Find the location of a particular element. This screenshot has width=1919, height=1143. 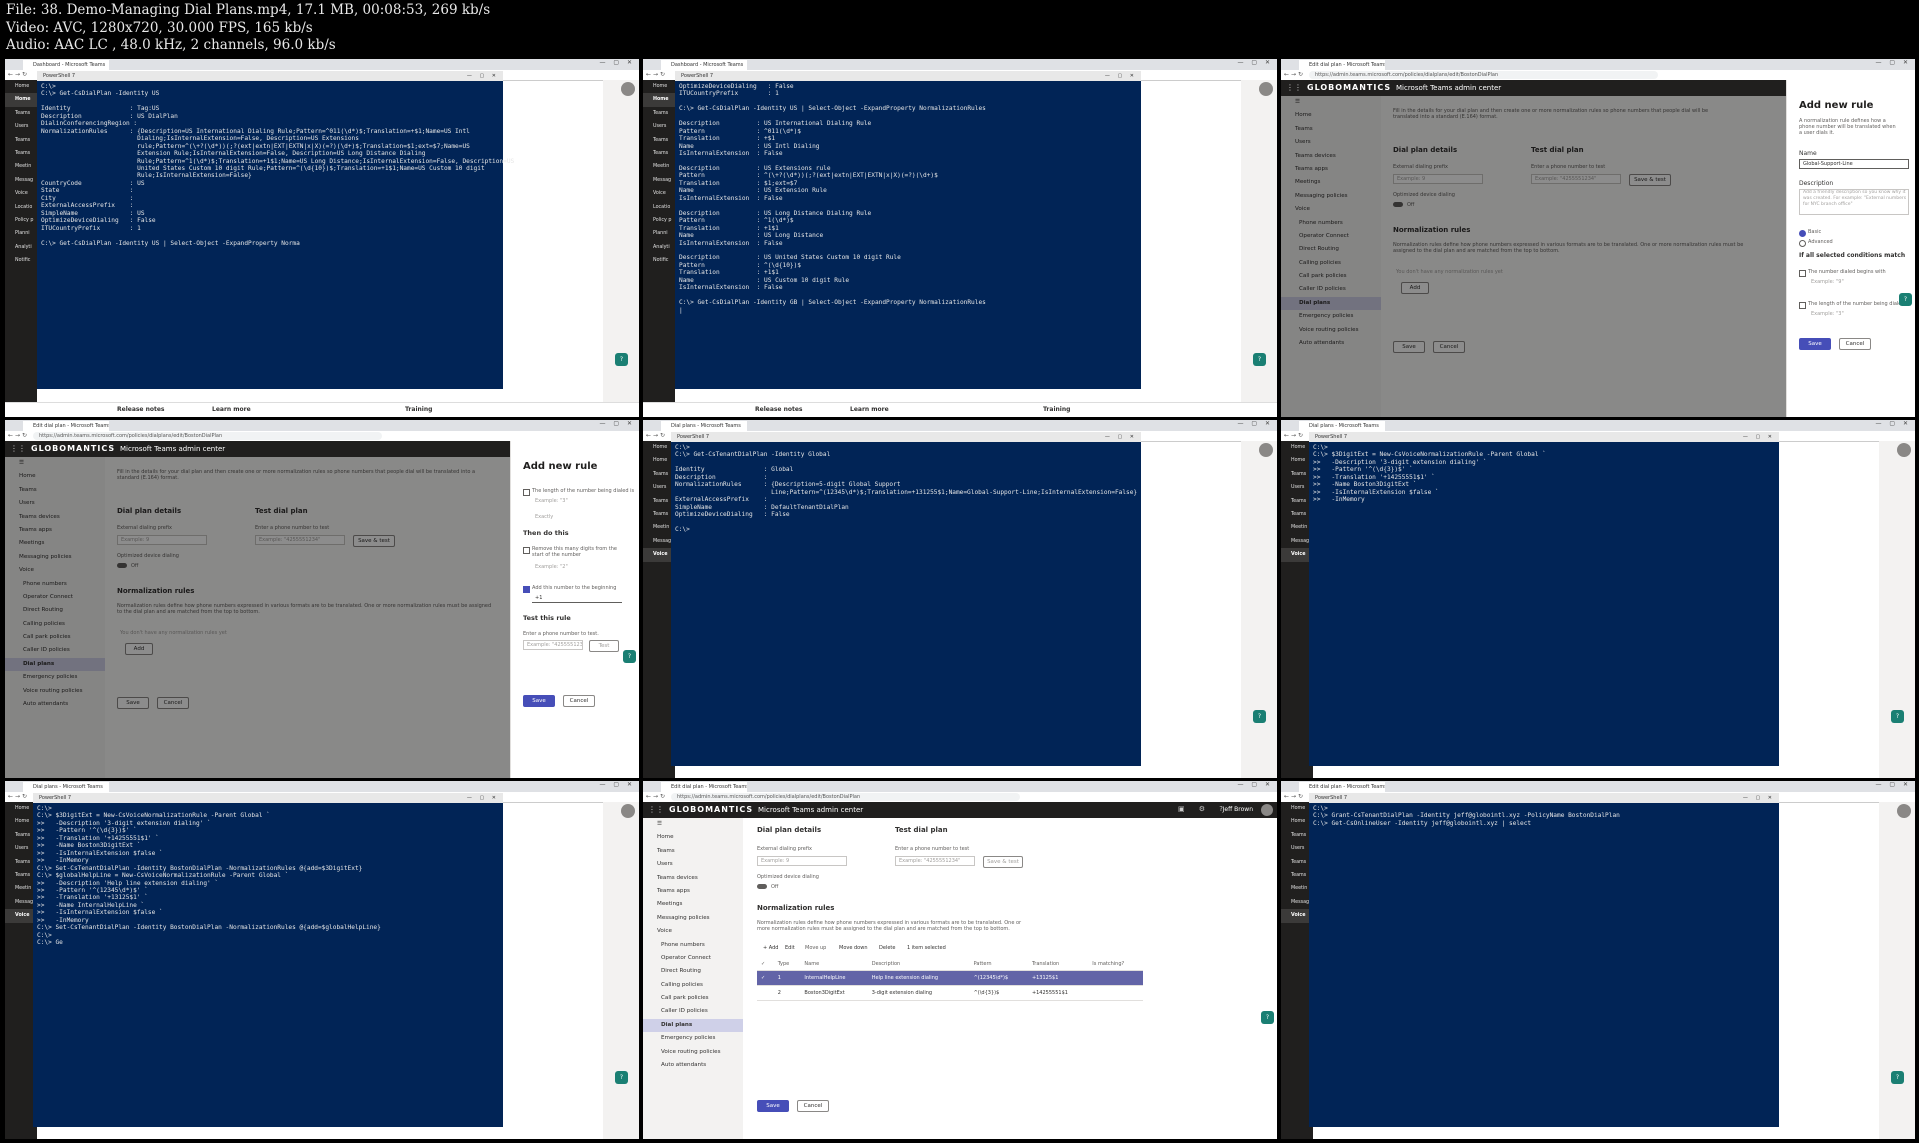

save-test-button: Save & test is located at coordinates (1003, 862).